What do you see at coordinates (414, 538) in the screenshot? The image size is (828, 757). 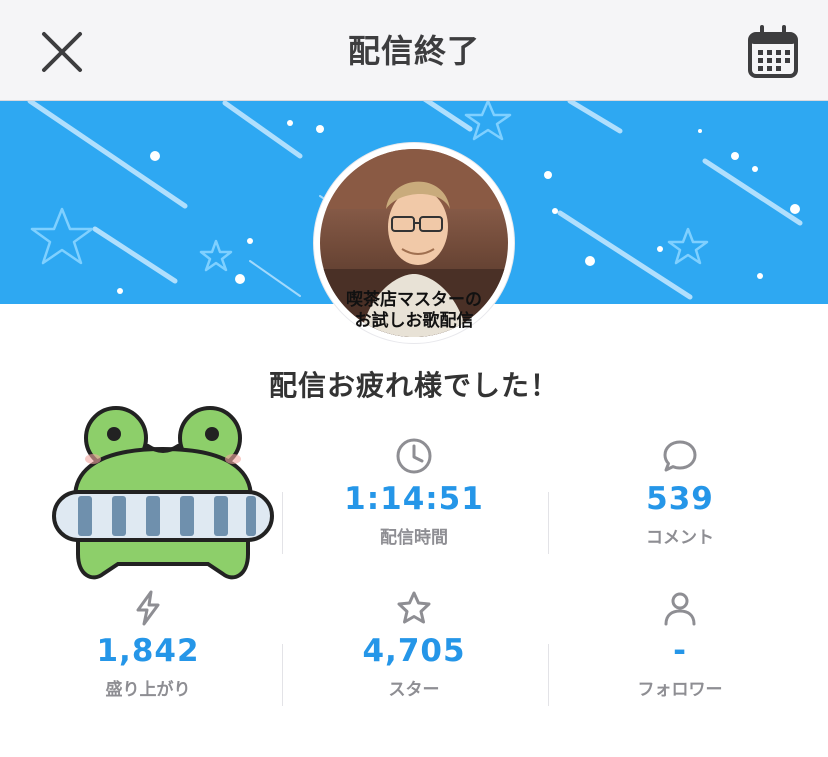 I see `stat-label: 配信時間` at bounding box center [414, 538].